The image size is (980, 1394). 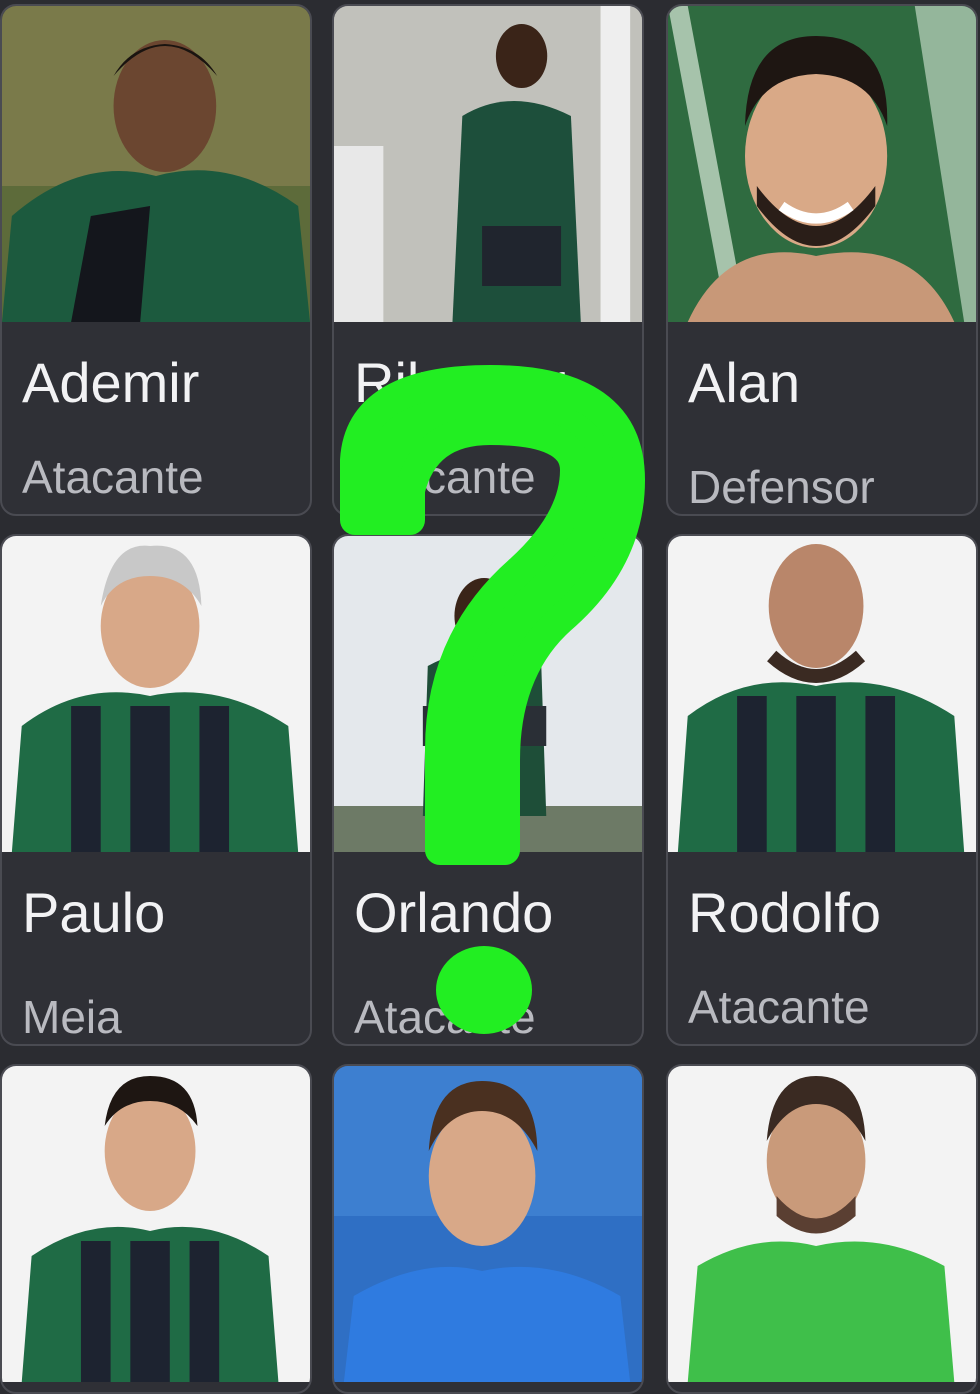 I want to click on player-card: Ademir Atacante, so click(x=156, y=260).